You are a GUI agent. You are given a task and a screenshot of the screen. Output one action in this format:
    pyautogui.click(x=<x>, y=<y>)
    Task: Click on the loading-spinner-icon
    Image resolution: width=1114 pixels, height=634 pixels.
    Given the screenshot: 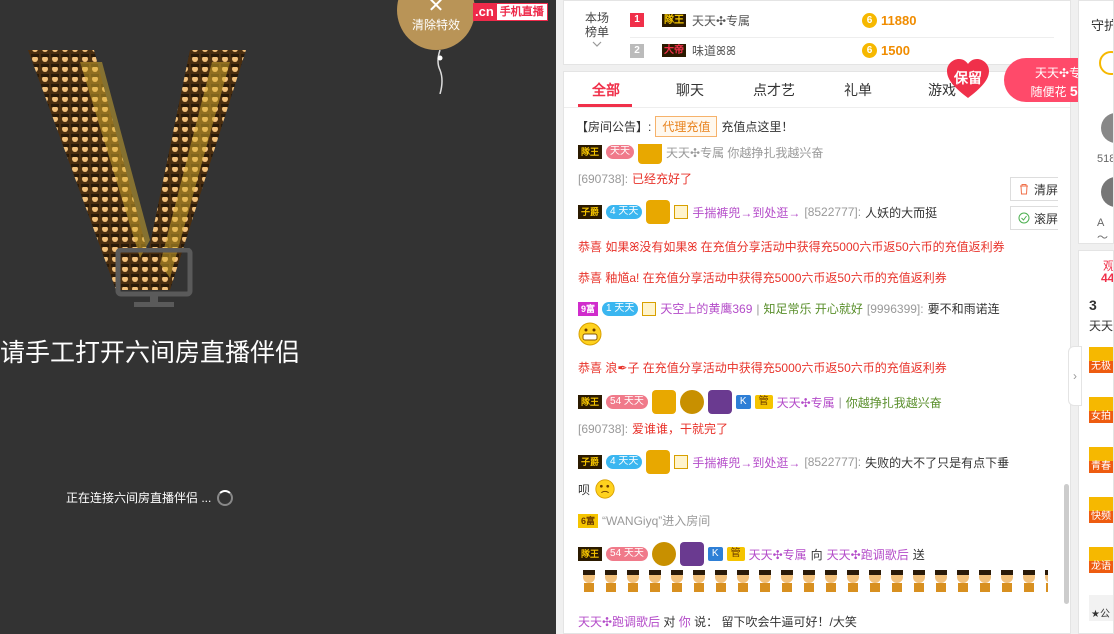 What is the action you would take?
    pyautogui.click(x=225, y=497)
    